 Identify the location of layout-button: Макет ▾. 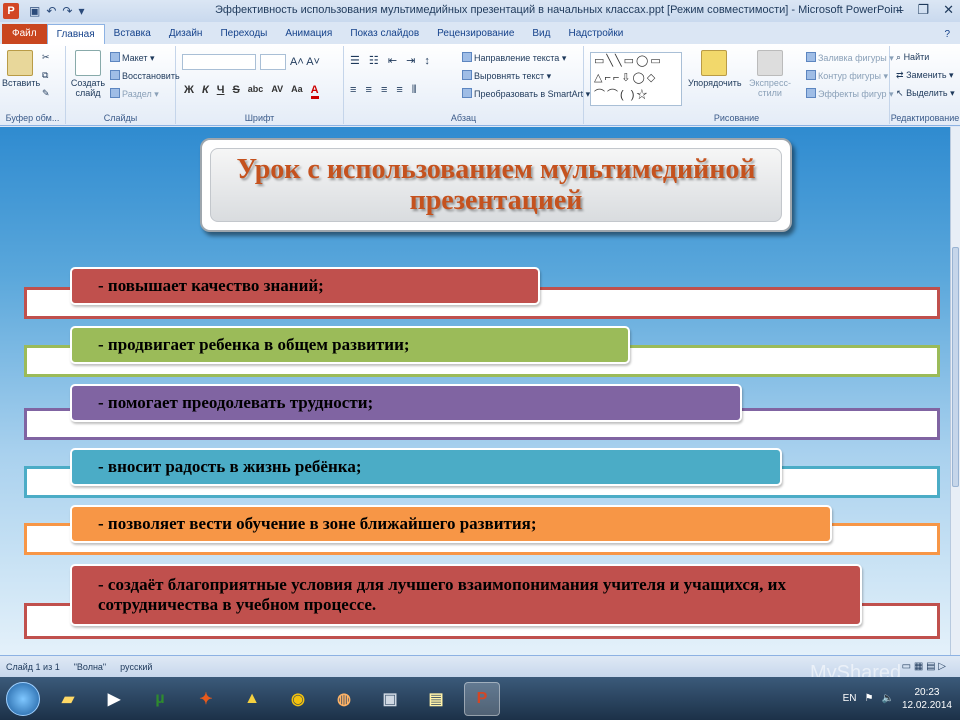
(132, 58).